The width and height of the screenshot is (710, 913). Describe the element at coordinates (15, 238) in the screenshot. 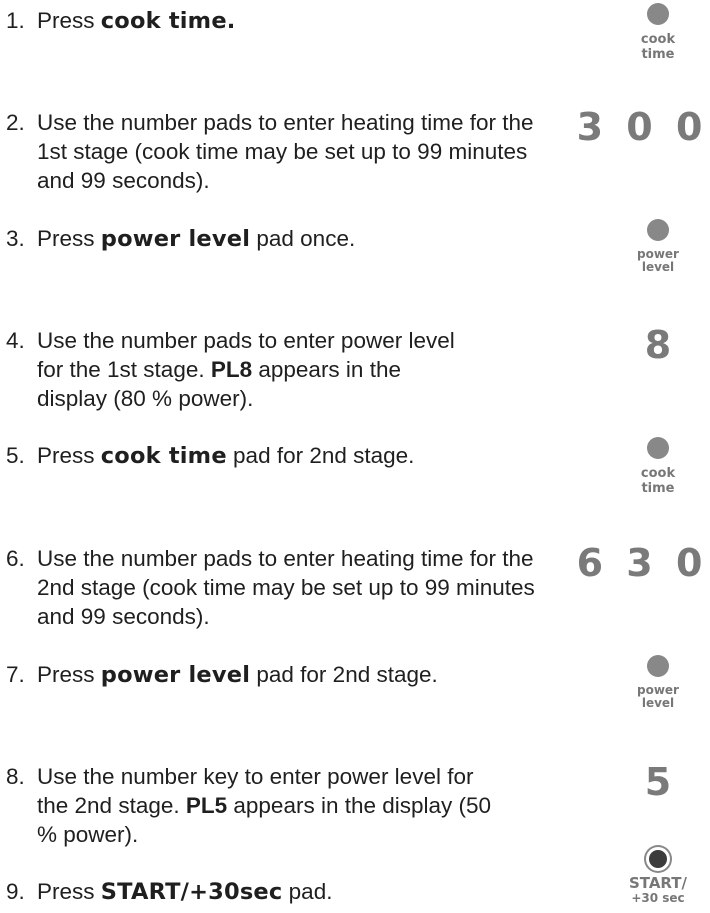

I see `step-number: 3.` at that location.